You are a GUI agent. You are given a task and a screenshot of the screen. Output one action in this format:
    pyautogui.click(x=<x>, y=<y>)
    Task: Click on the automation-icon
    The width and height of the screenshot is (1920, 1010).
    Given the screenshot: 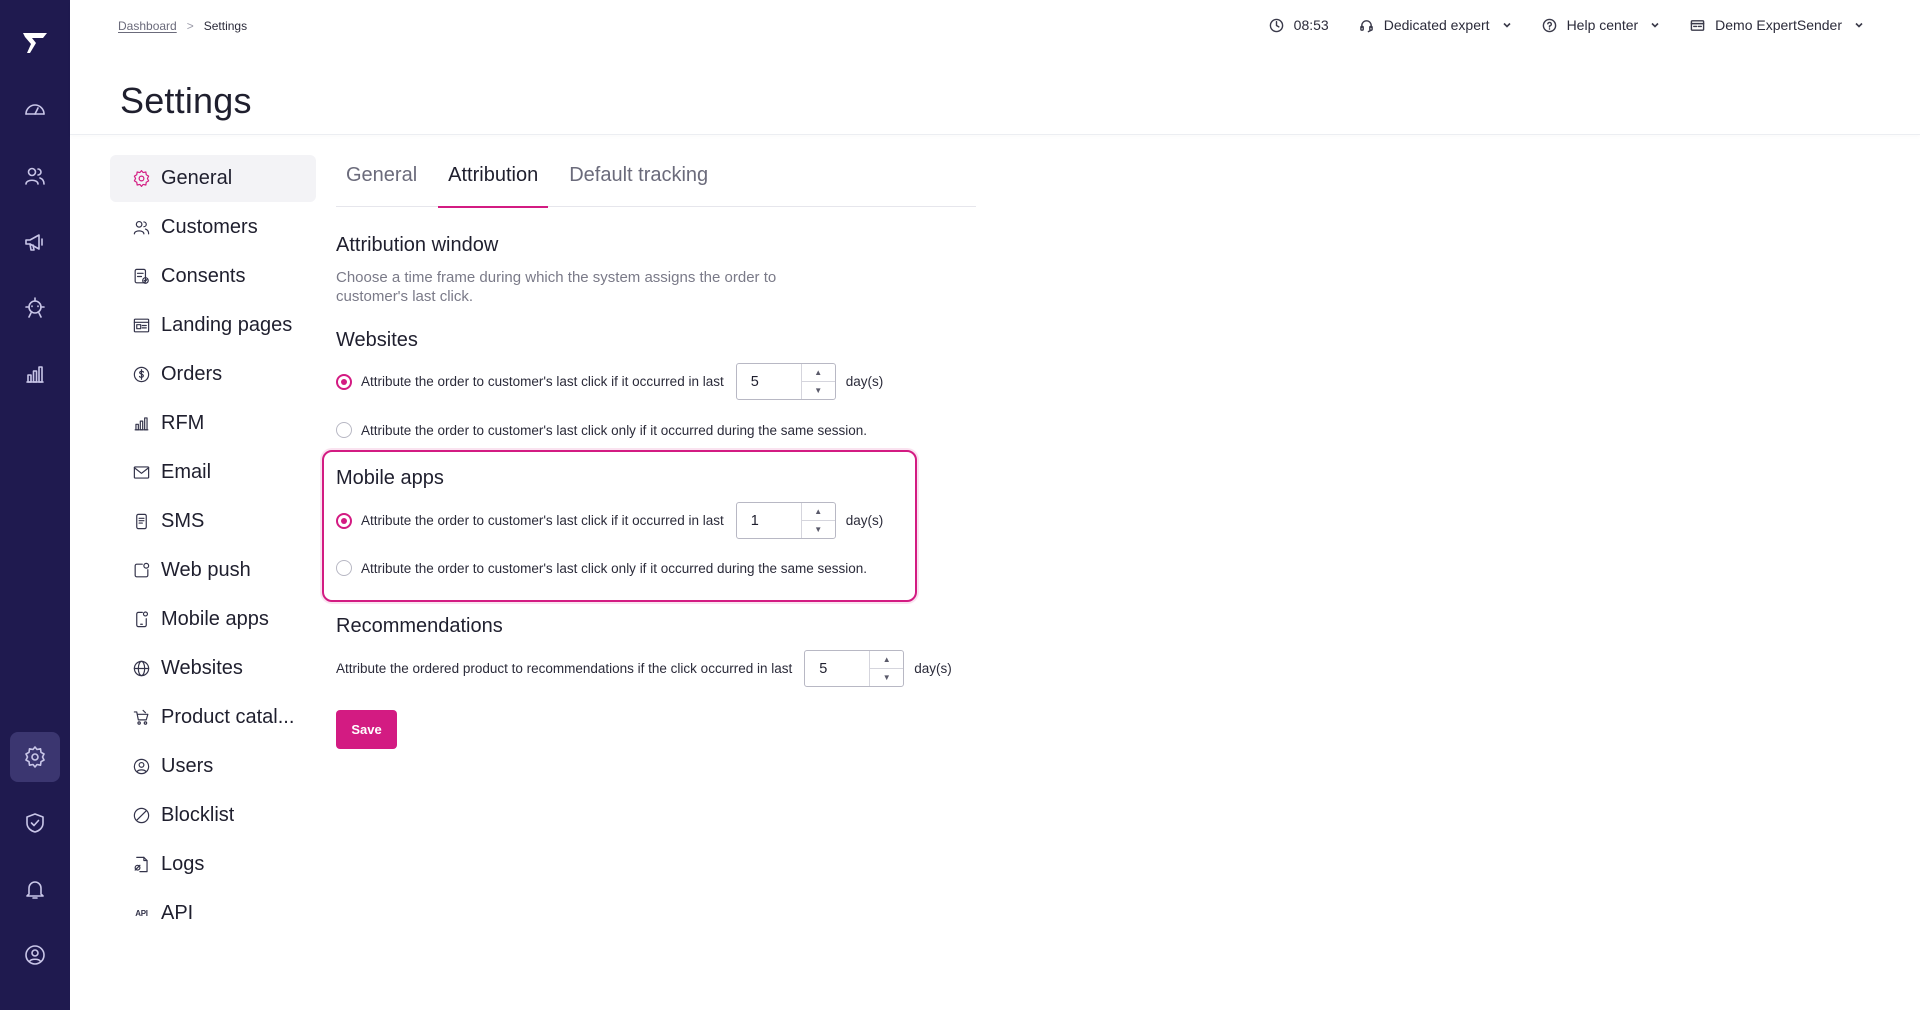 What is the action you would take?
    pyautogui.click(x=35, y=308)
    